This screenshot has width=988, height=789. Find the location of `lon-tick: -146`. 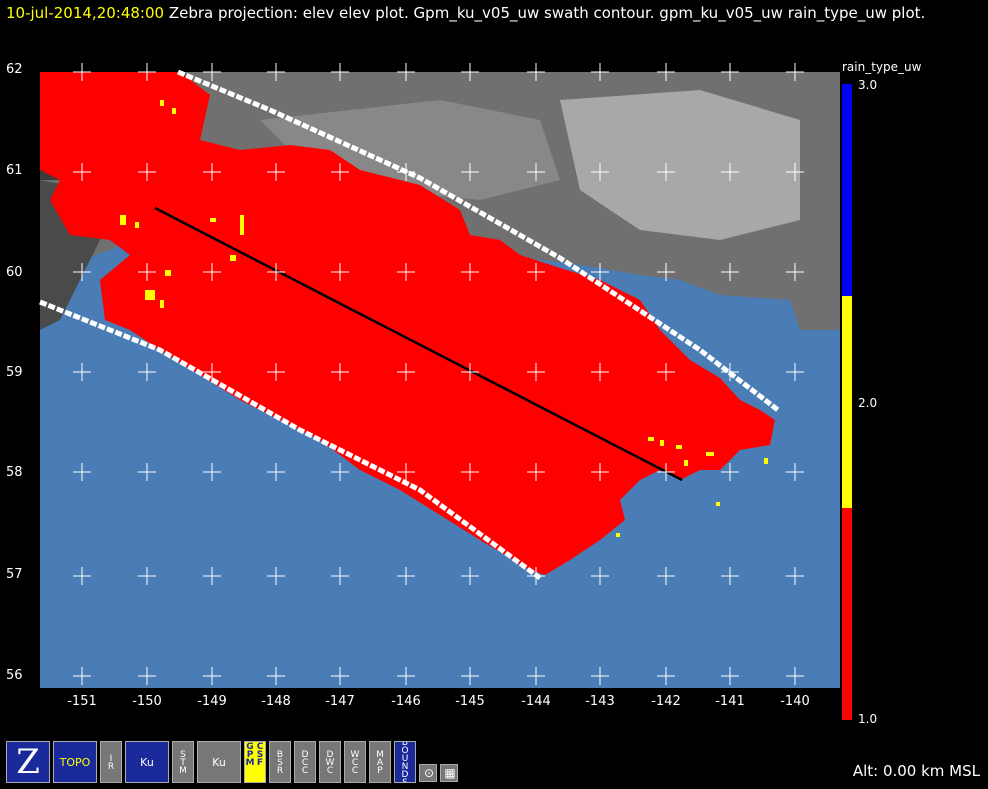

lon-tick: -146 is located at coordinates (406, 701).